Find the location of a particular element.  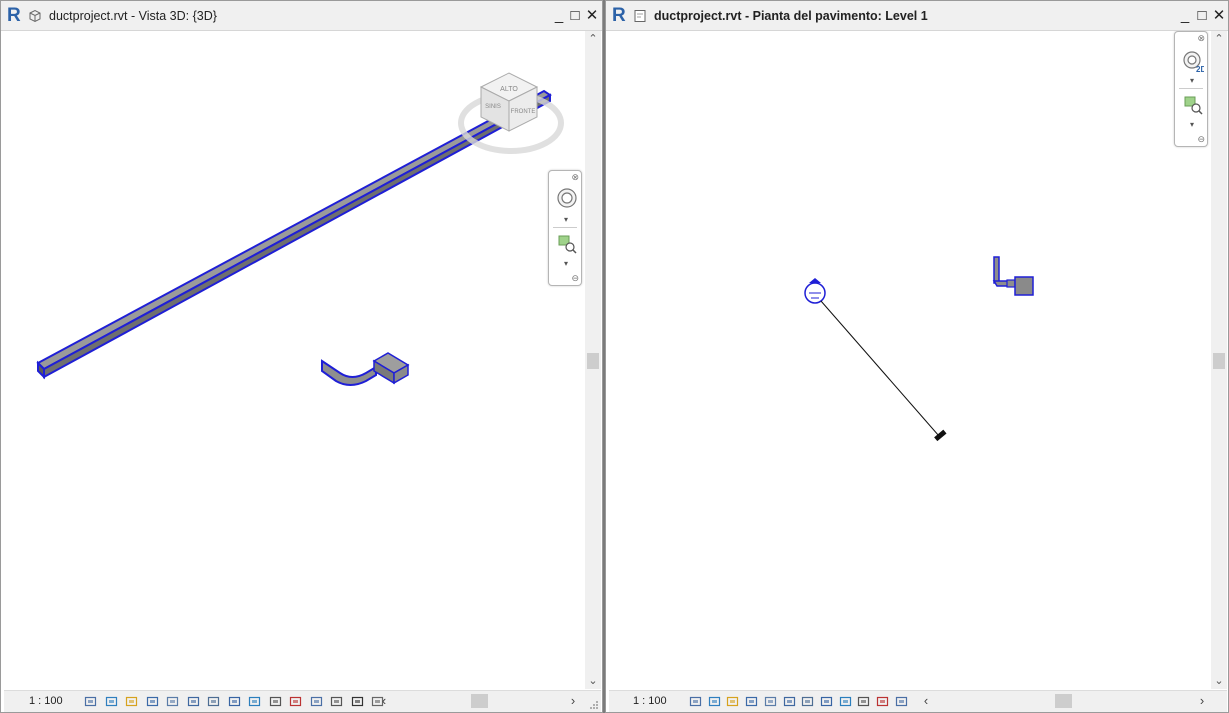

steering-wheel-icon is located at coordinates (567, 198).